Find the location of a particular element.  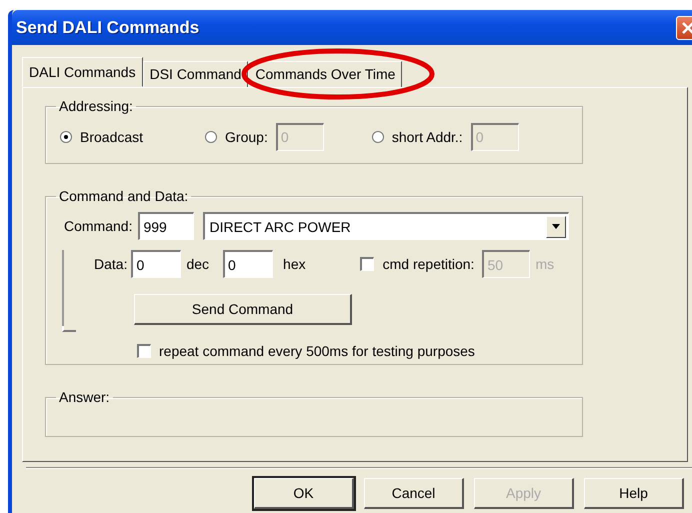

group-title: Addressing: is located at coordinates (96, 106).